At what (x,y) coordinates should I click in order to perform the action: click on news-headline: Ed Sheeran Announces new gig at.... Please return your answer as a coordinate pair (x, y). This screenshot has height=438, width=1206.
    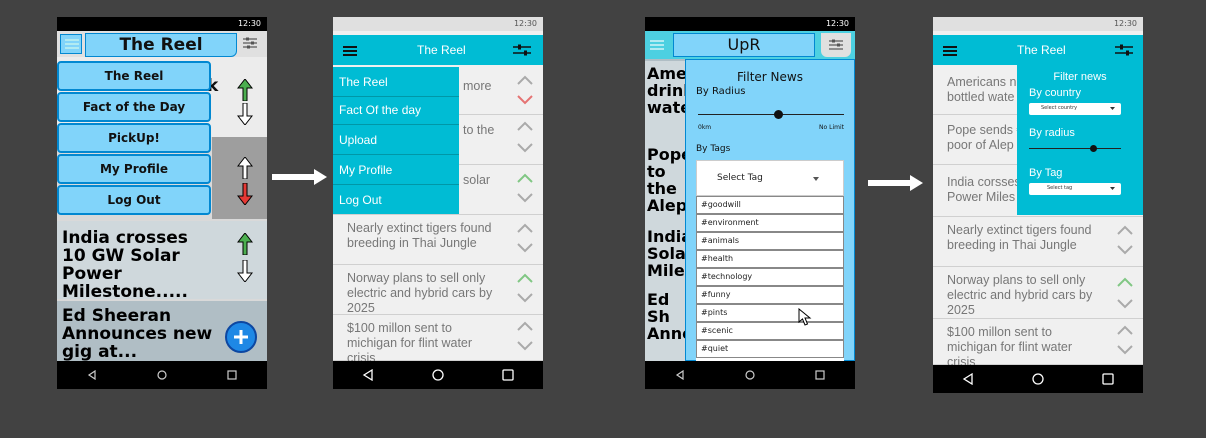
    Looking at the image, I should click on (137, 333).